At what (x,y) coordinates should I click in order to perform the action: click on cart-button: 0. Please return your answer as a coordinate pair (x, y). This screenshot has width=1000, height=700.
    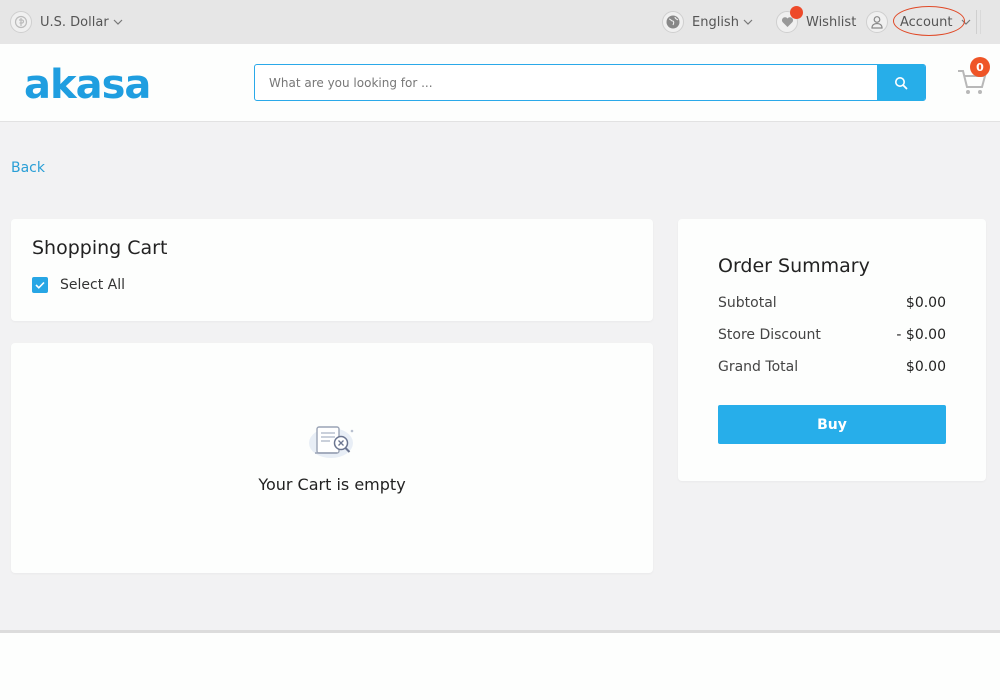
    Looking at the image, I should click on (973, 78).